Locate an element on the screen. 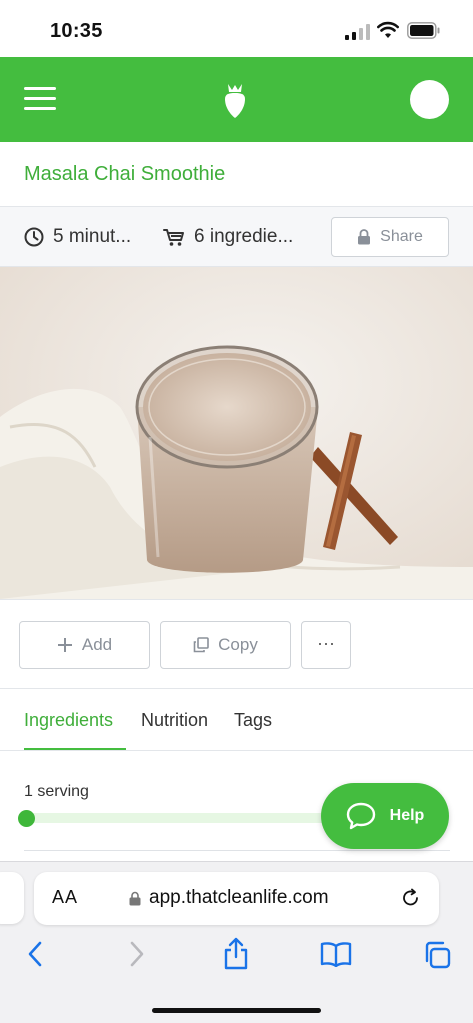  status-bar: 10:35 is located at coordinates (236, 28).